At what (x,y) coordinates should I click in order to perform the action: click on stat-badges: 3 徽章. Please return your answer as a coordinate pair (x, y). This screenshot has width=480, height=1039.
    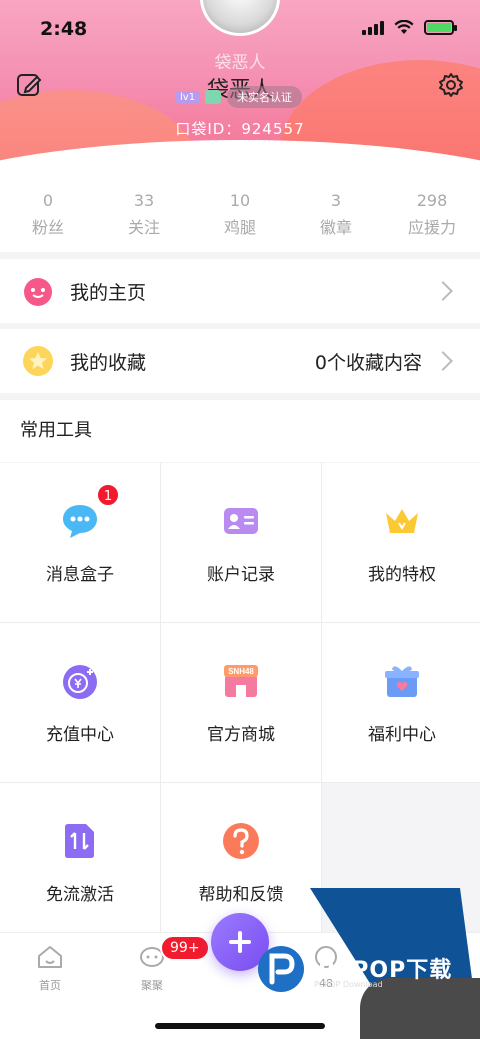
    Looking at the image, I should click on (336, 213).